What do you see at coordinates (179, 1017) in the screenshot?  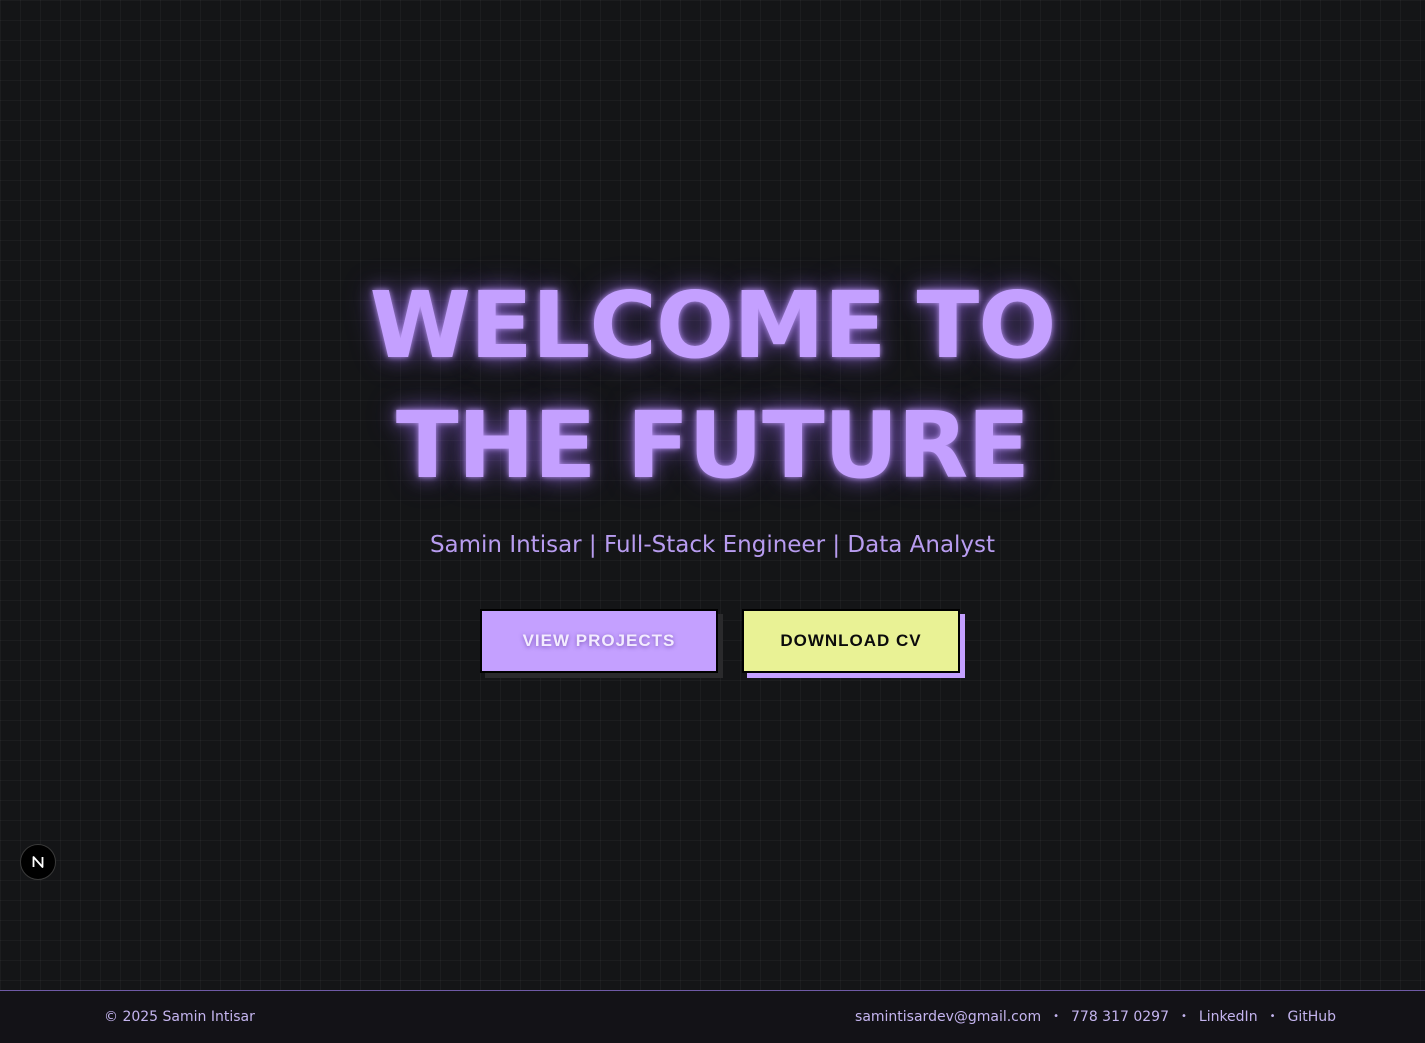 I see `footer-copyright: © 2025 Samin Intisar` at bounding box center [179, 1017].